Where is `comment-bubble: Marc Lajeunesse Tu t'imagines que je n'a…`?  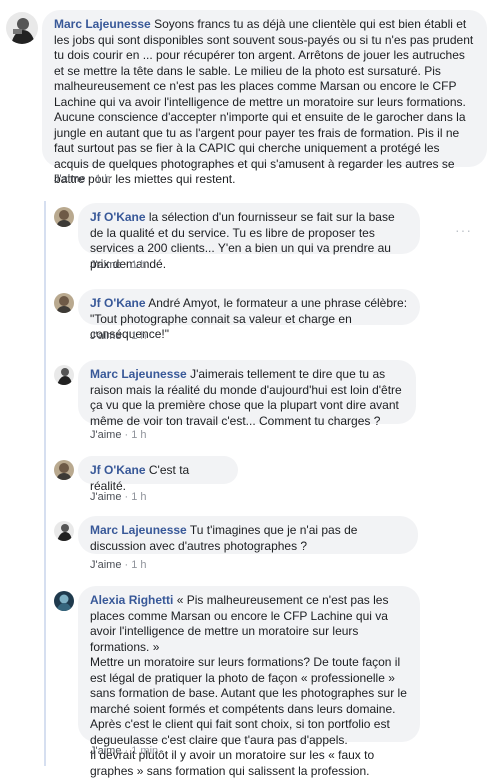 comment-bubble: Marc Lajeunesse Tu t'imagines que je n'a… is located at coordinates (248, 535).